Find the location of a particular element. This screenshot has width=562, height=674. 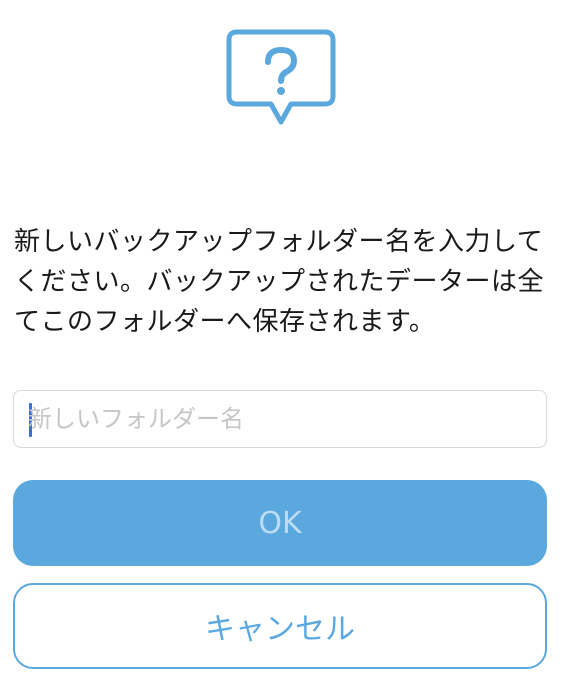

folder-name-field is located at coordinates (280, 419).